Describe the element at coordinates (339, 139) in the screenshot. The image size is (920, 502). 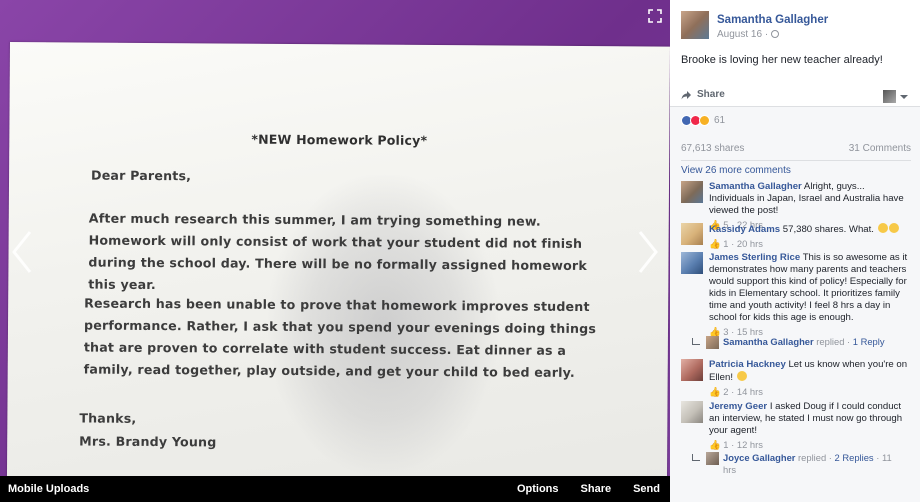
I see `letter-title: *NEW Homework Policy*` at that location.